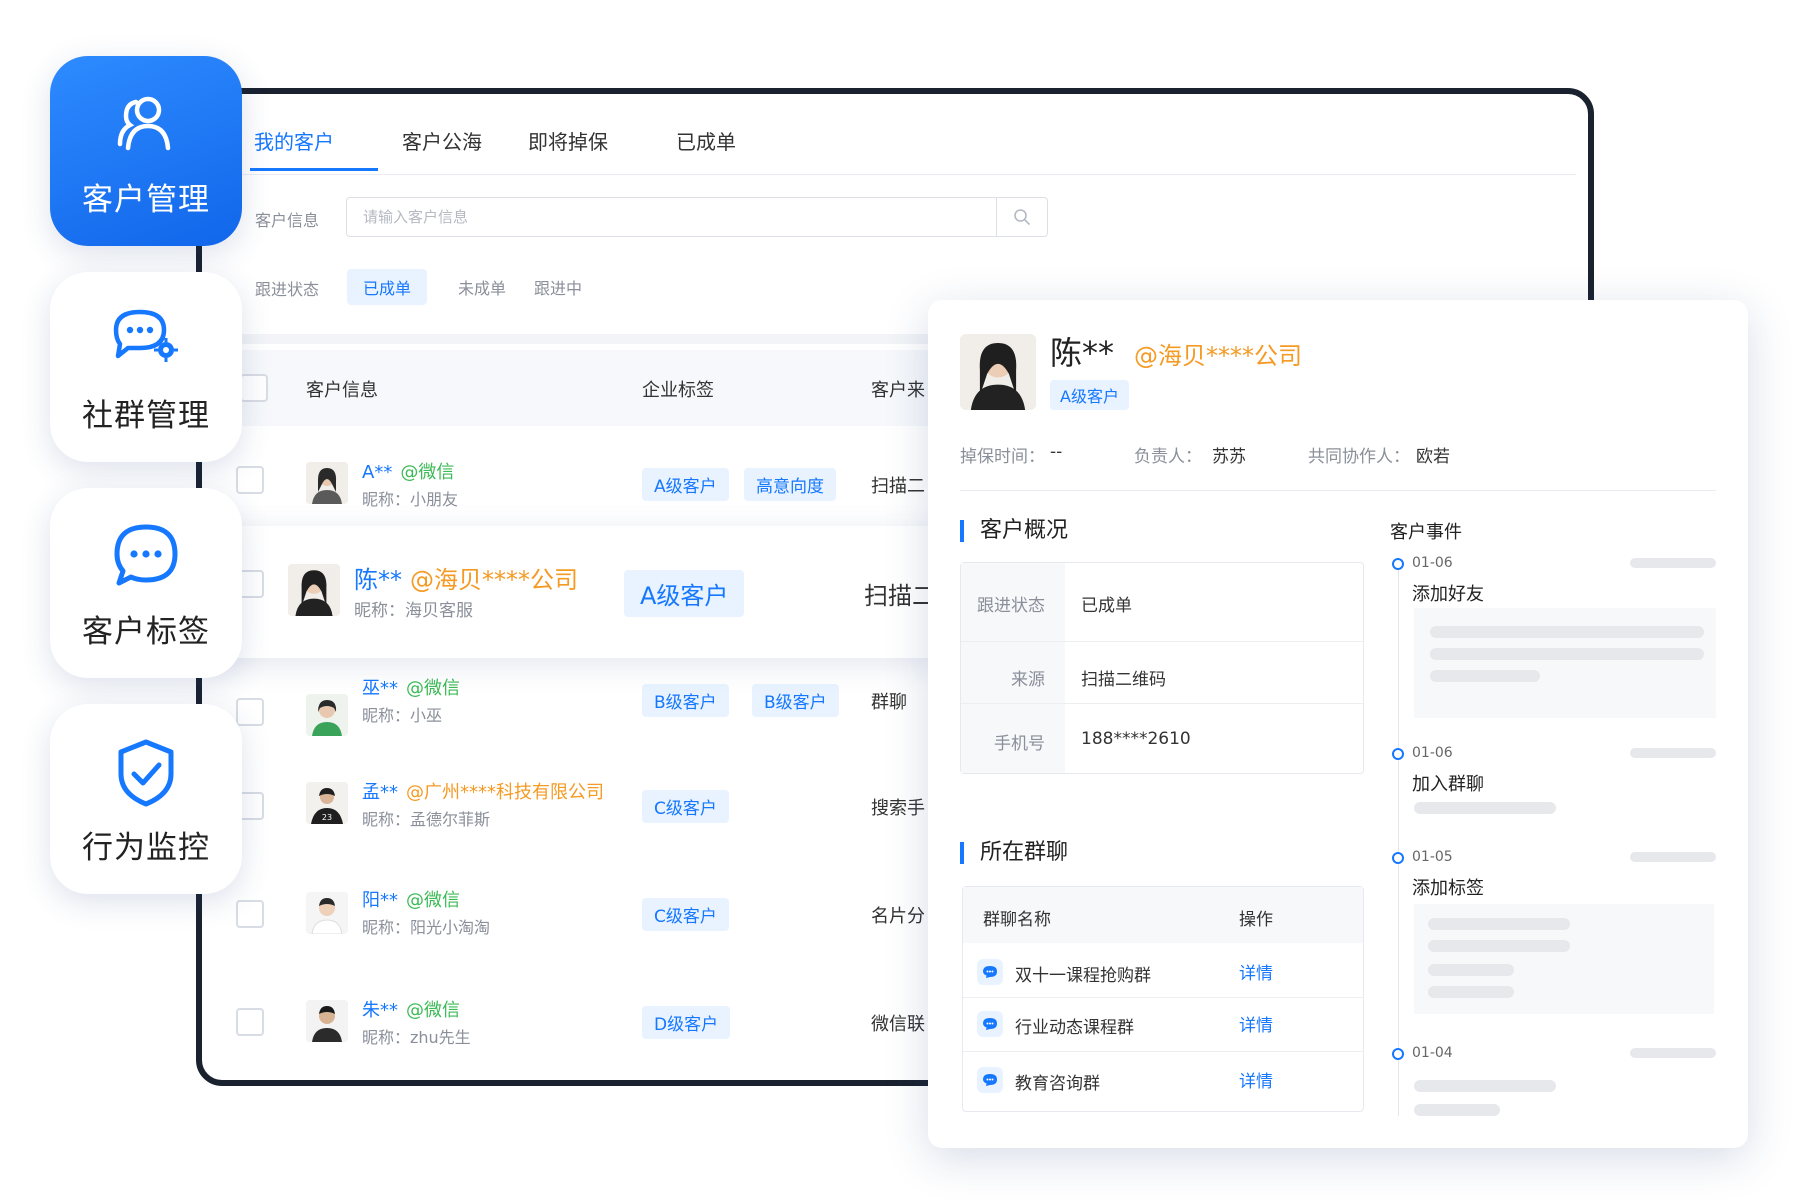 The image size is (1800, 1200). Describe the element at coordinates (327, 803) in the screenshot. I see `avatar: 23` at that location.